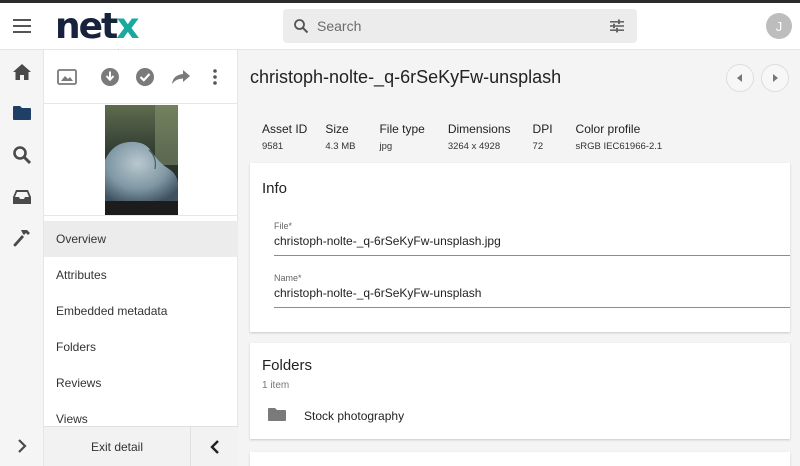 The height and width of the screenshot is (466, 800). Describe the element at coordinates (141, 215) in the screenshot. I see `panel-divider` at that location.